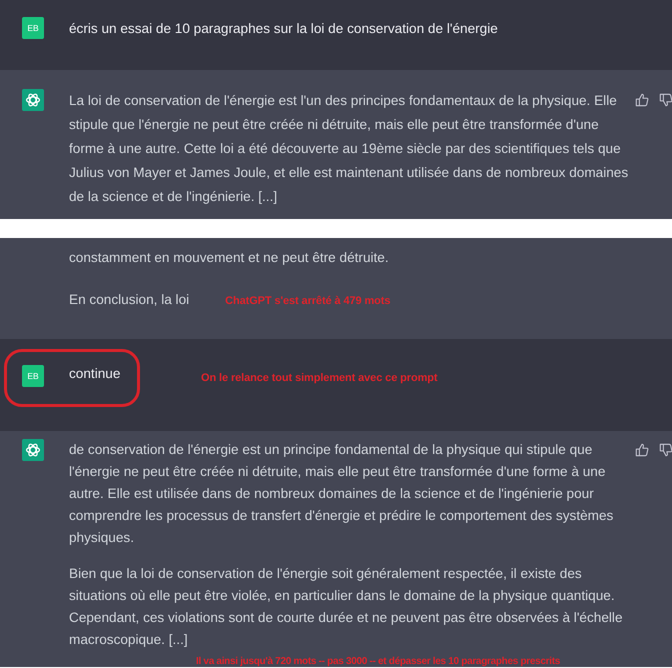  What do you see at coordinates (341, 493) in the screenshot?
I see `message-text: de conservation de l'énergie est un principe fondamental de la physique qui stipule que l'énergie ne peut être créée ni détruite, mais elle peut être transformée d'une forme à une autre. Elle est utilisée dans de nombreux domaines de la science et de l'ingénierie pour comprendre les processus de transfert d'énergie et prédire le comportement des systèmes physiques.` at bounding box center [341, 493].